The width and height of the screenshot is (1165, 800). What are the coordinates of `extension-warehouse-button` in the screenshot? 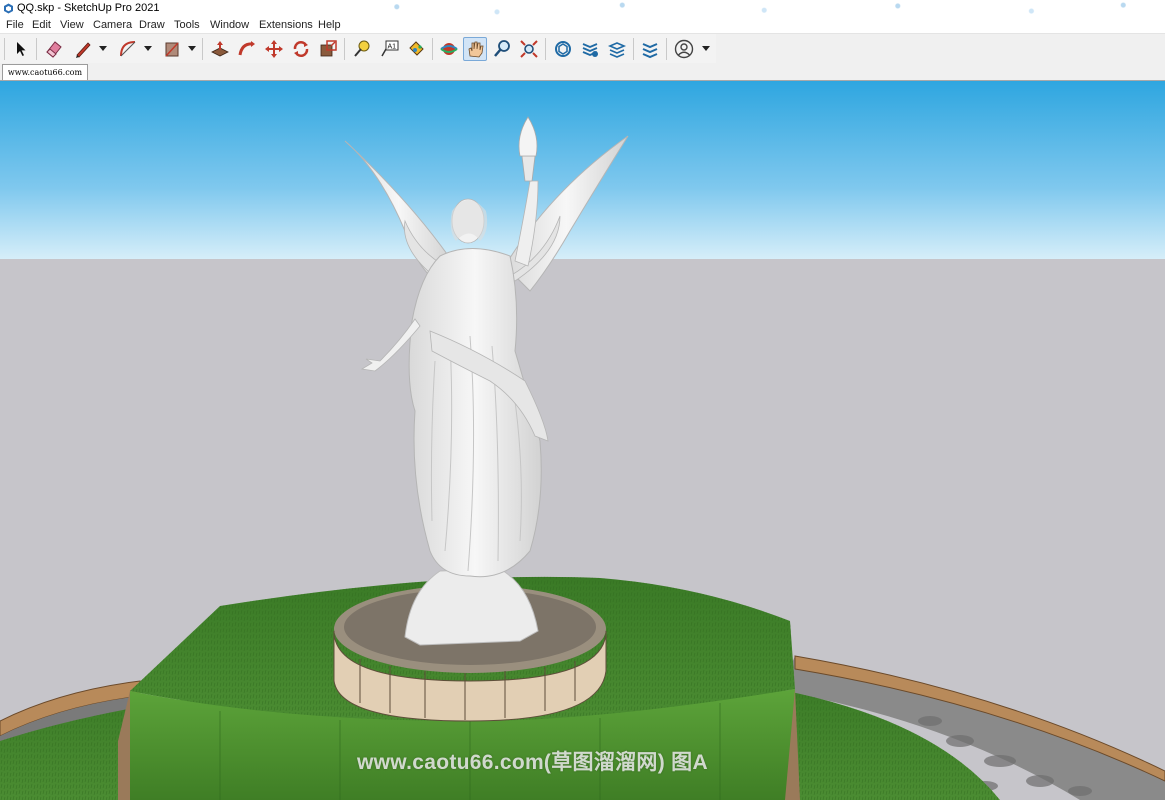 It's located at (590, 49).